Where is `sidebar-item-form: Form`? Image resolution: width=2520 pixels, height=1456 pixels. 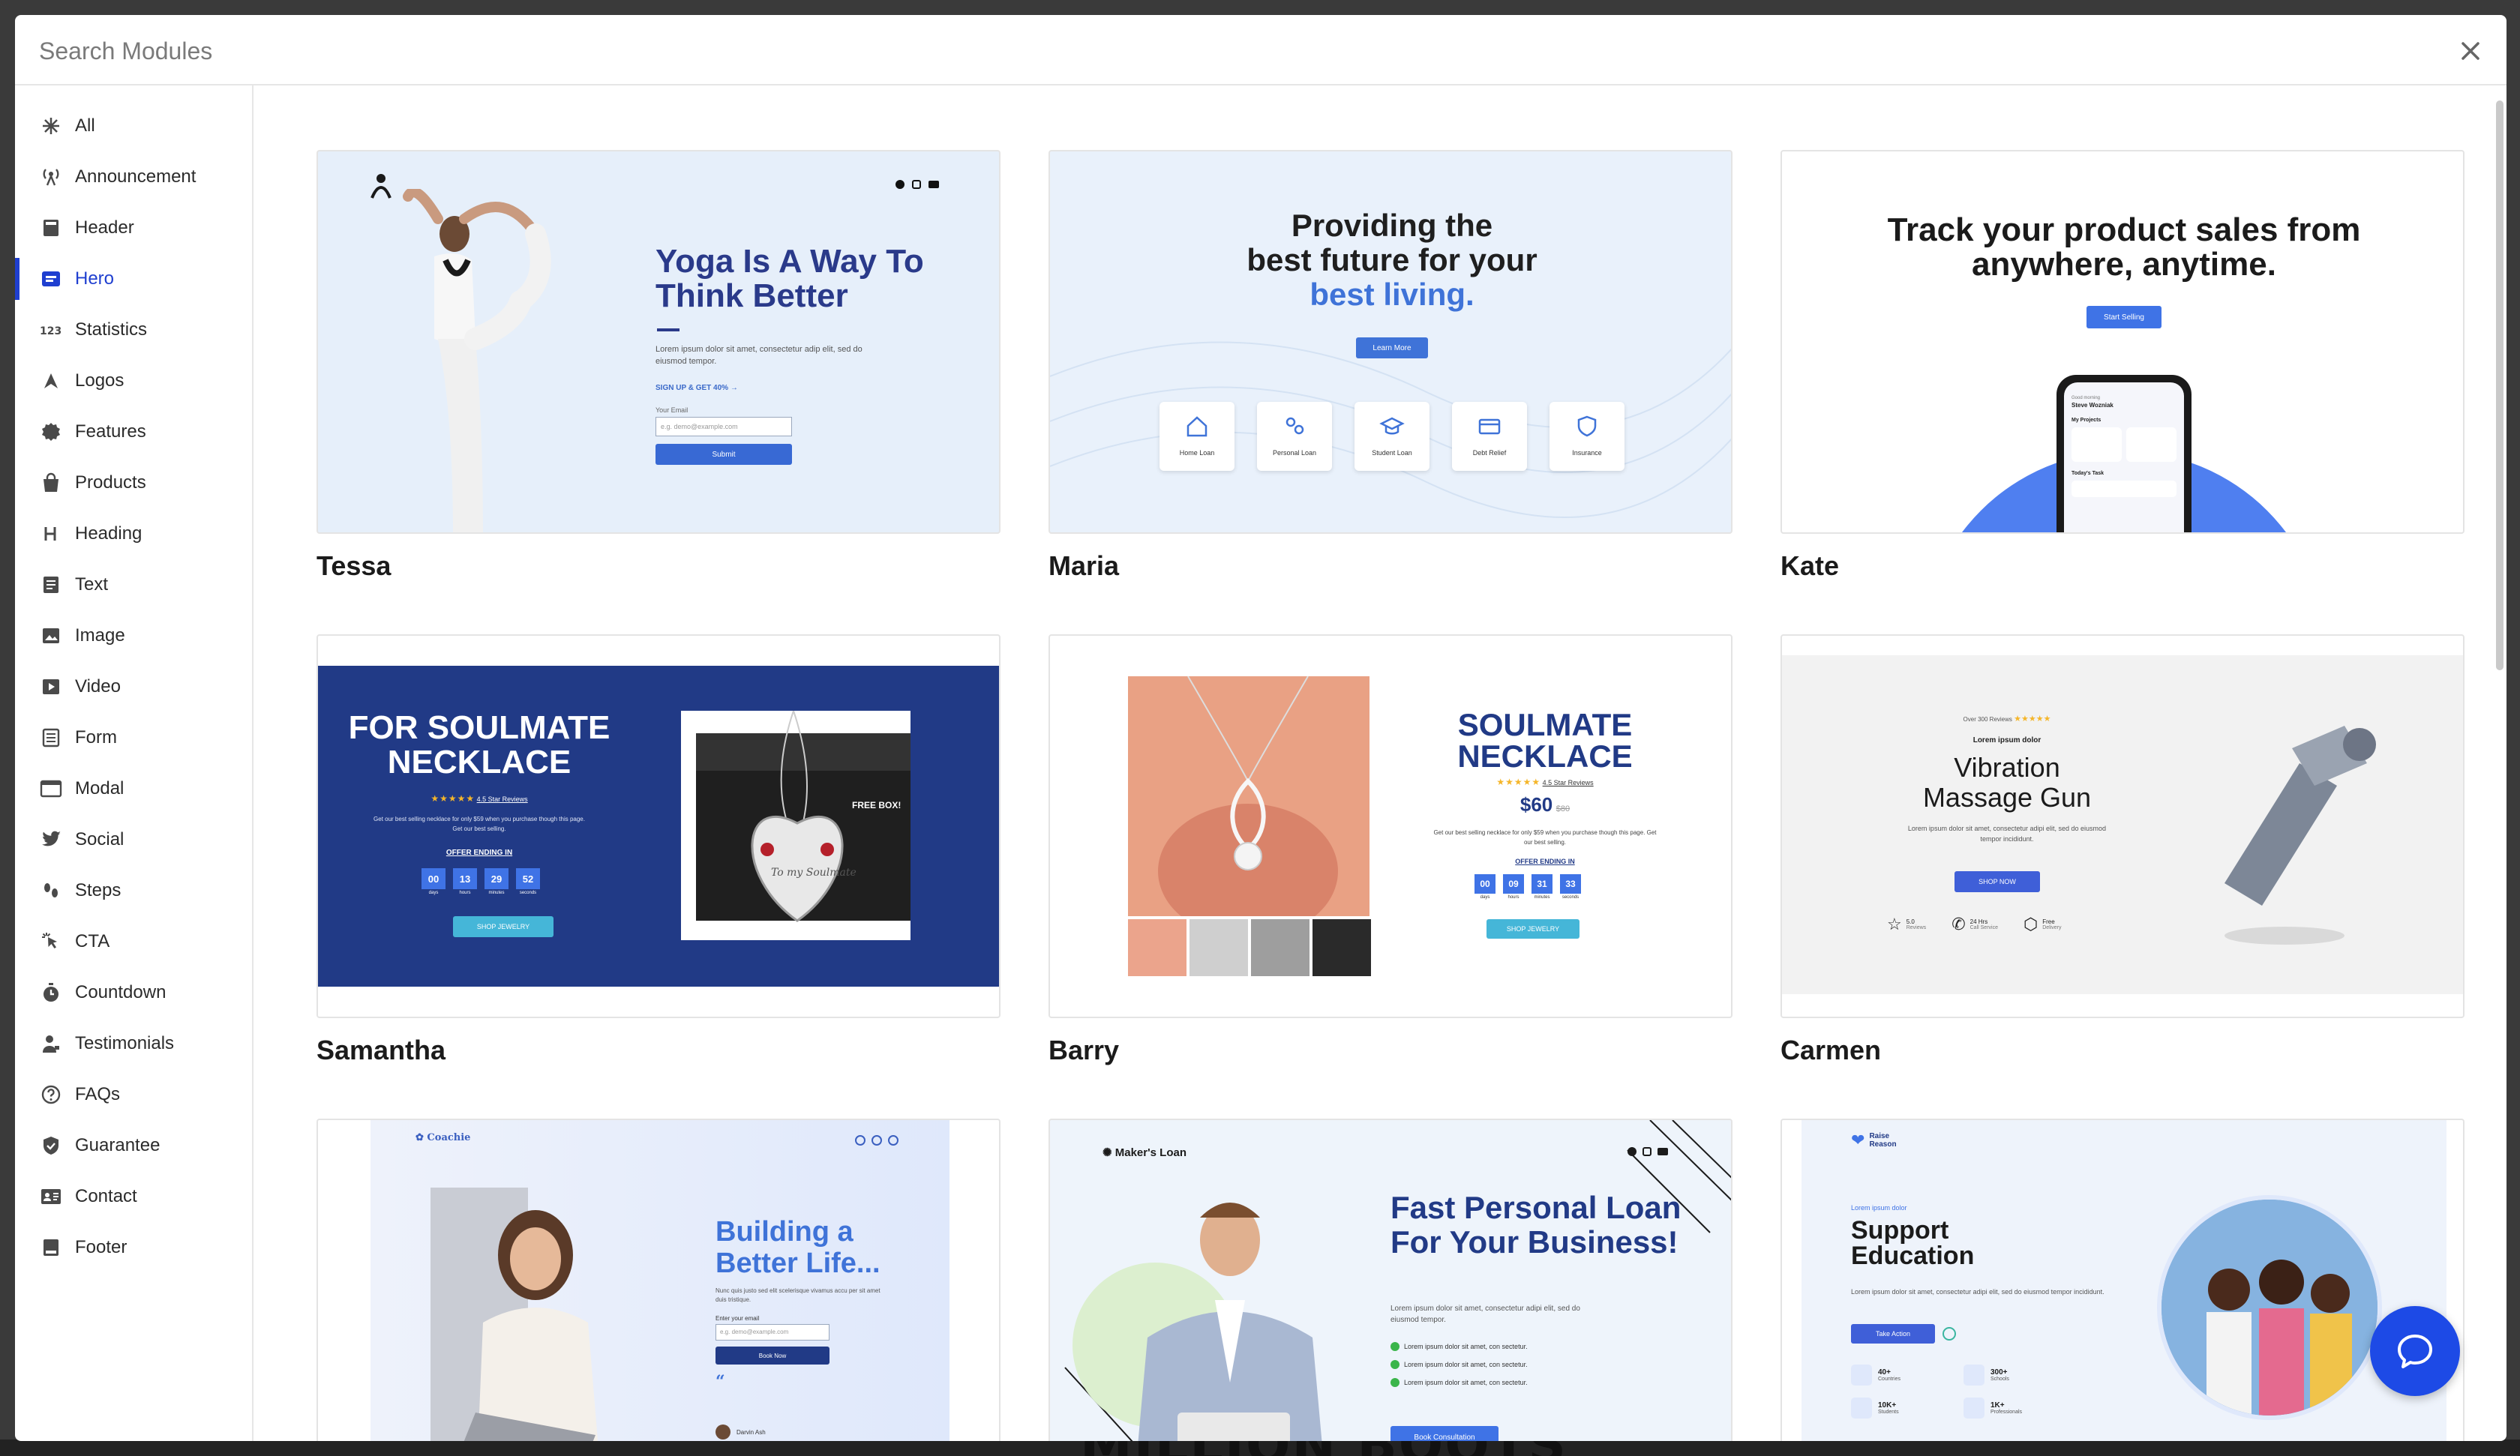
sidebar-item-form: Form is located at coordinates (133, 737).